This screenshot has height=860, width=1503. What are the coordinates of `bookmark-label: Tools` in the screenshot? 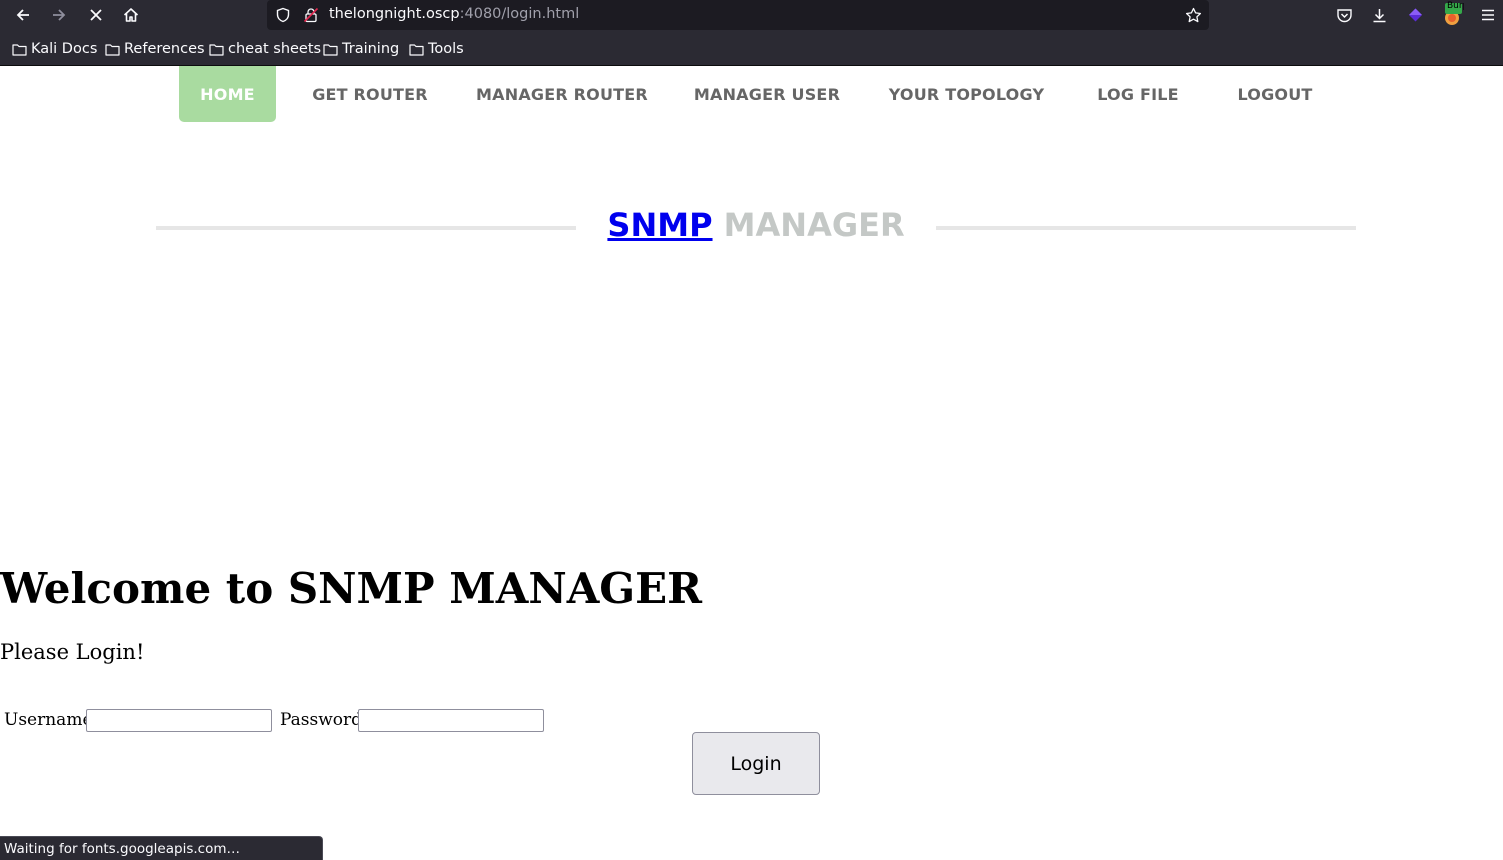 It's located at (446, 49).